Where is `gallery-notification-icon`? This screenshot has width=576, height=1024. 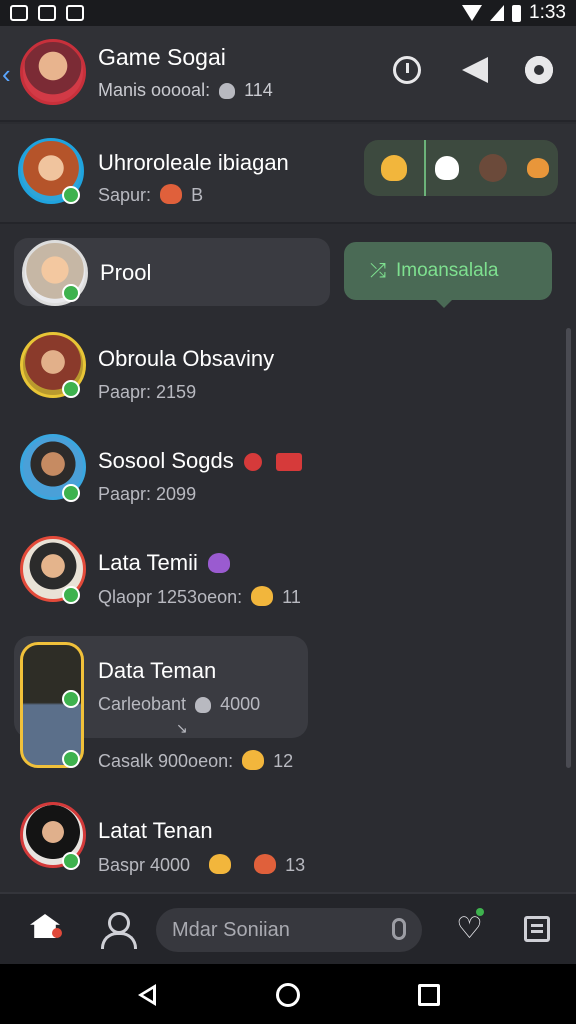
gallery-notification-icon is located at coordinates (19, 13).